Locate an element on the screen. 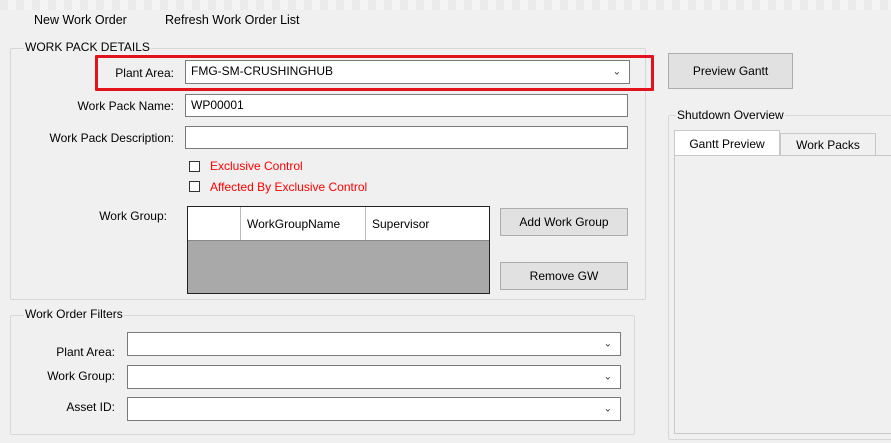 The width and height of the screenshot is (891, 443). affected-by-exclusive-control-label: Affected By Exclusive Control is located at coordinates (289, 187).